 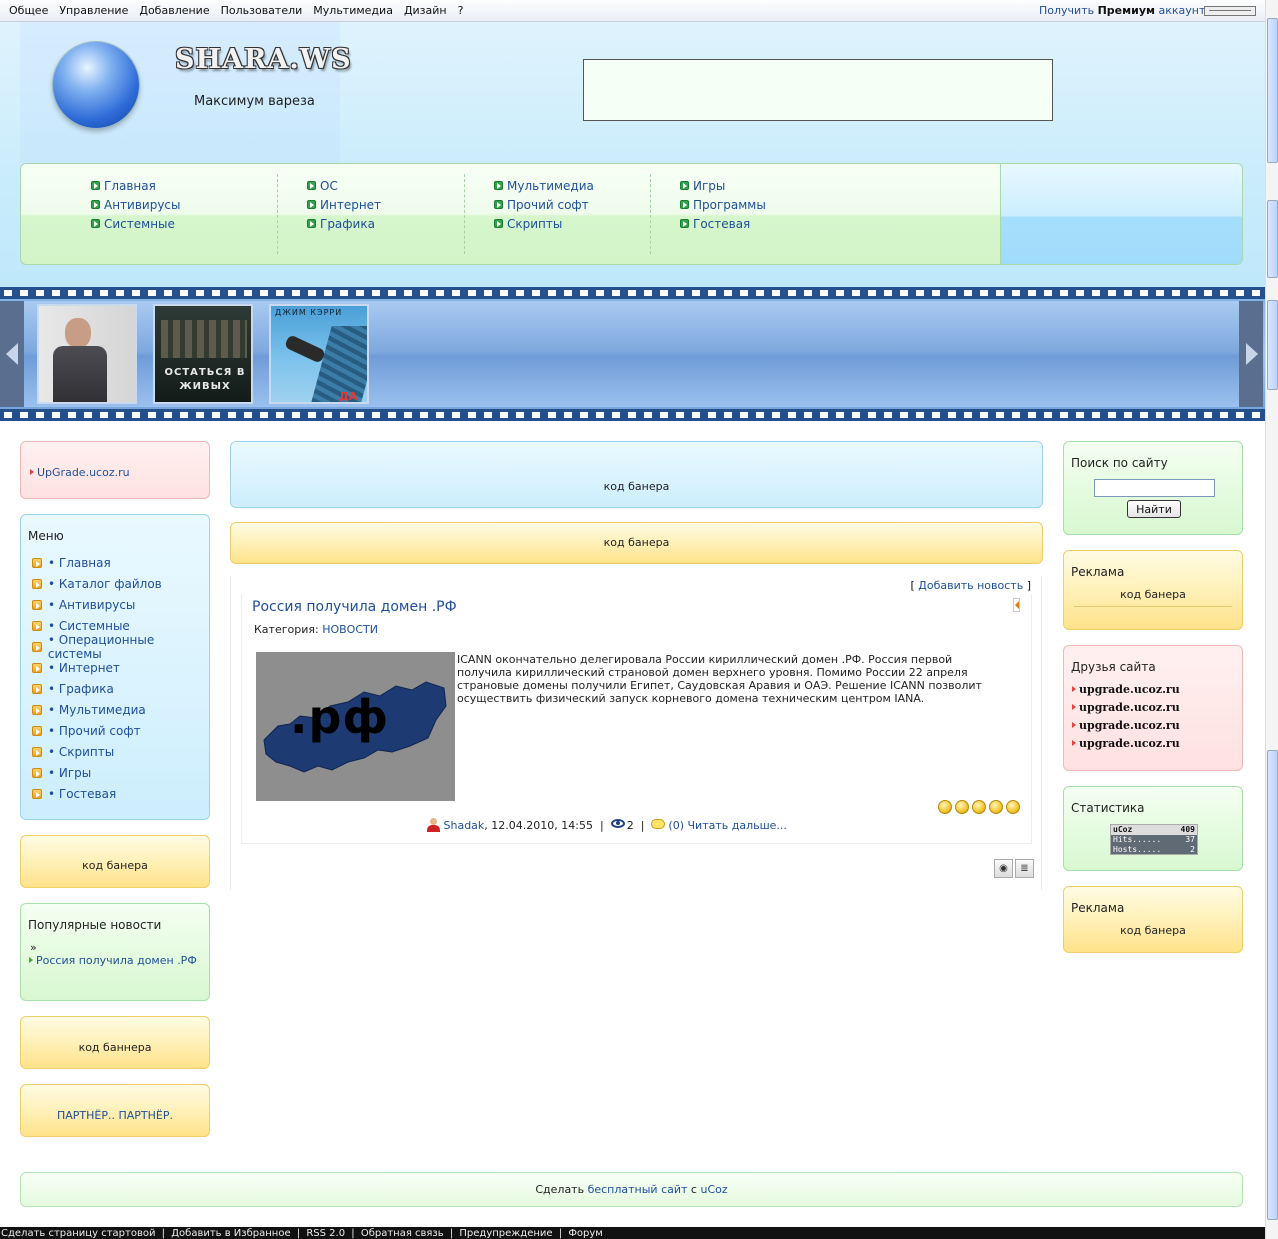 I want to click on nav-divider, so click(x=650, y=214).